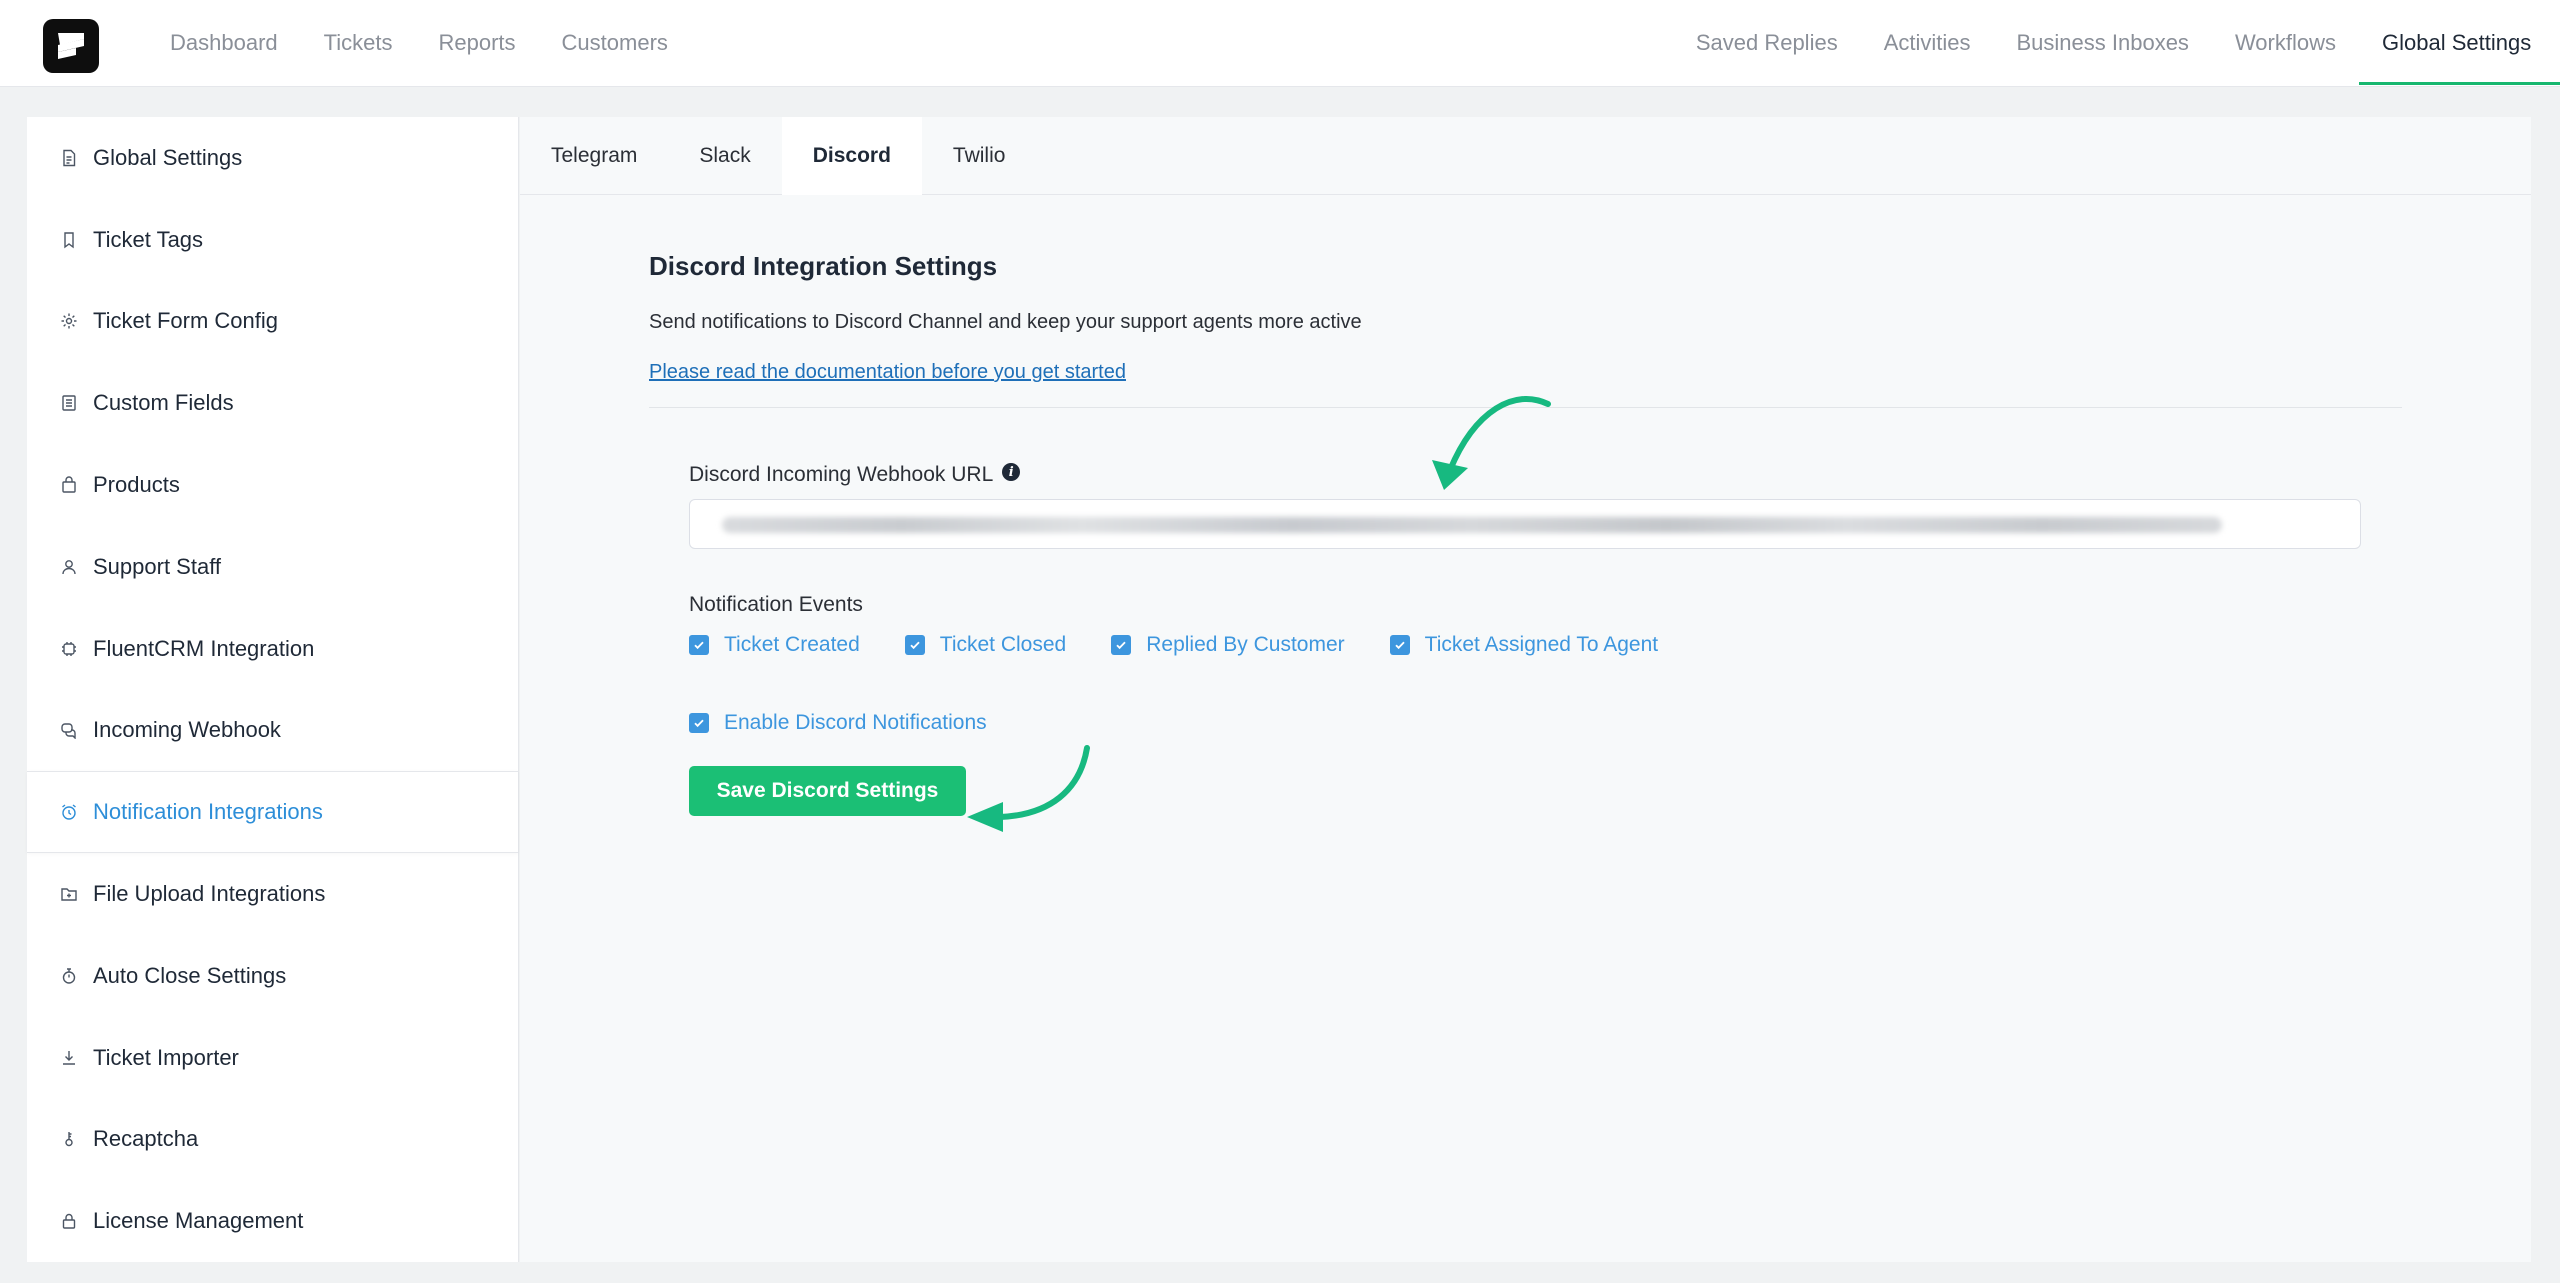 This screenshot has height=1283, width=2560. I want to click on enable-notifications-row: Enable Discord Notifications, so click(860, 723).